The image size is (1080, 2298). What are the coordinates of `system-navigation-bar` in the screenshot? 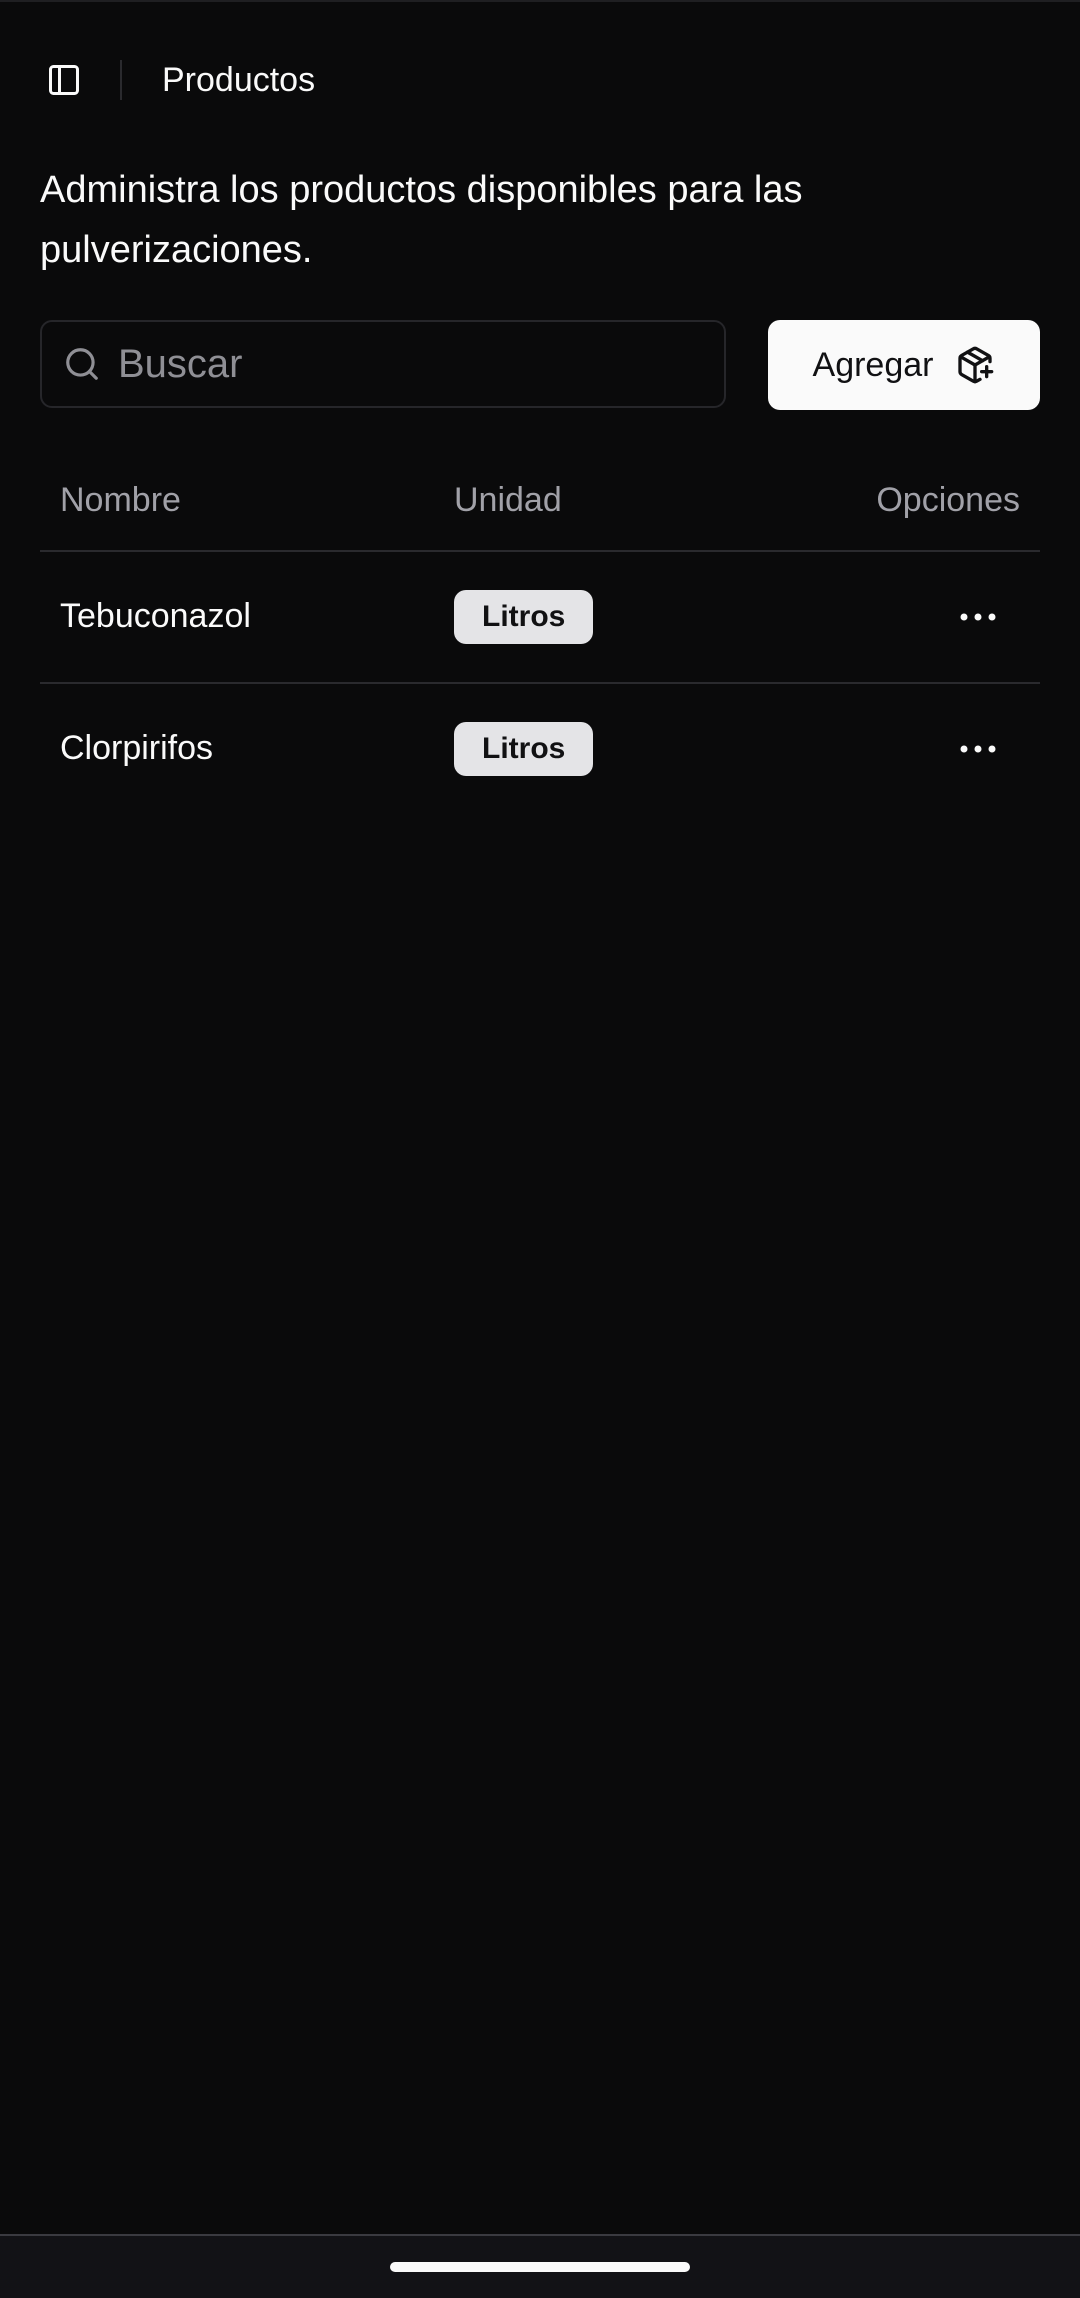 It's located at (540, 2266).